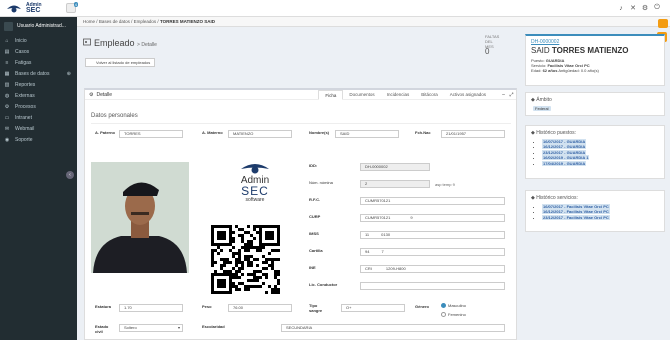  Describe the element at coordinates (38, 62) in the screenshot. I see `sidebar-item-fatigas: ≡ Fatigas` at that location.